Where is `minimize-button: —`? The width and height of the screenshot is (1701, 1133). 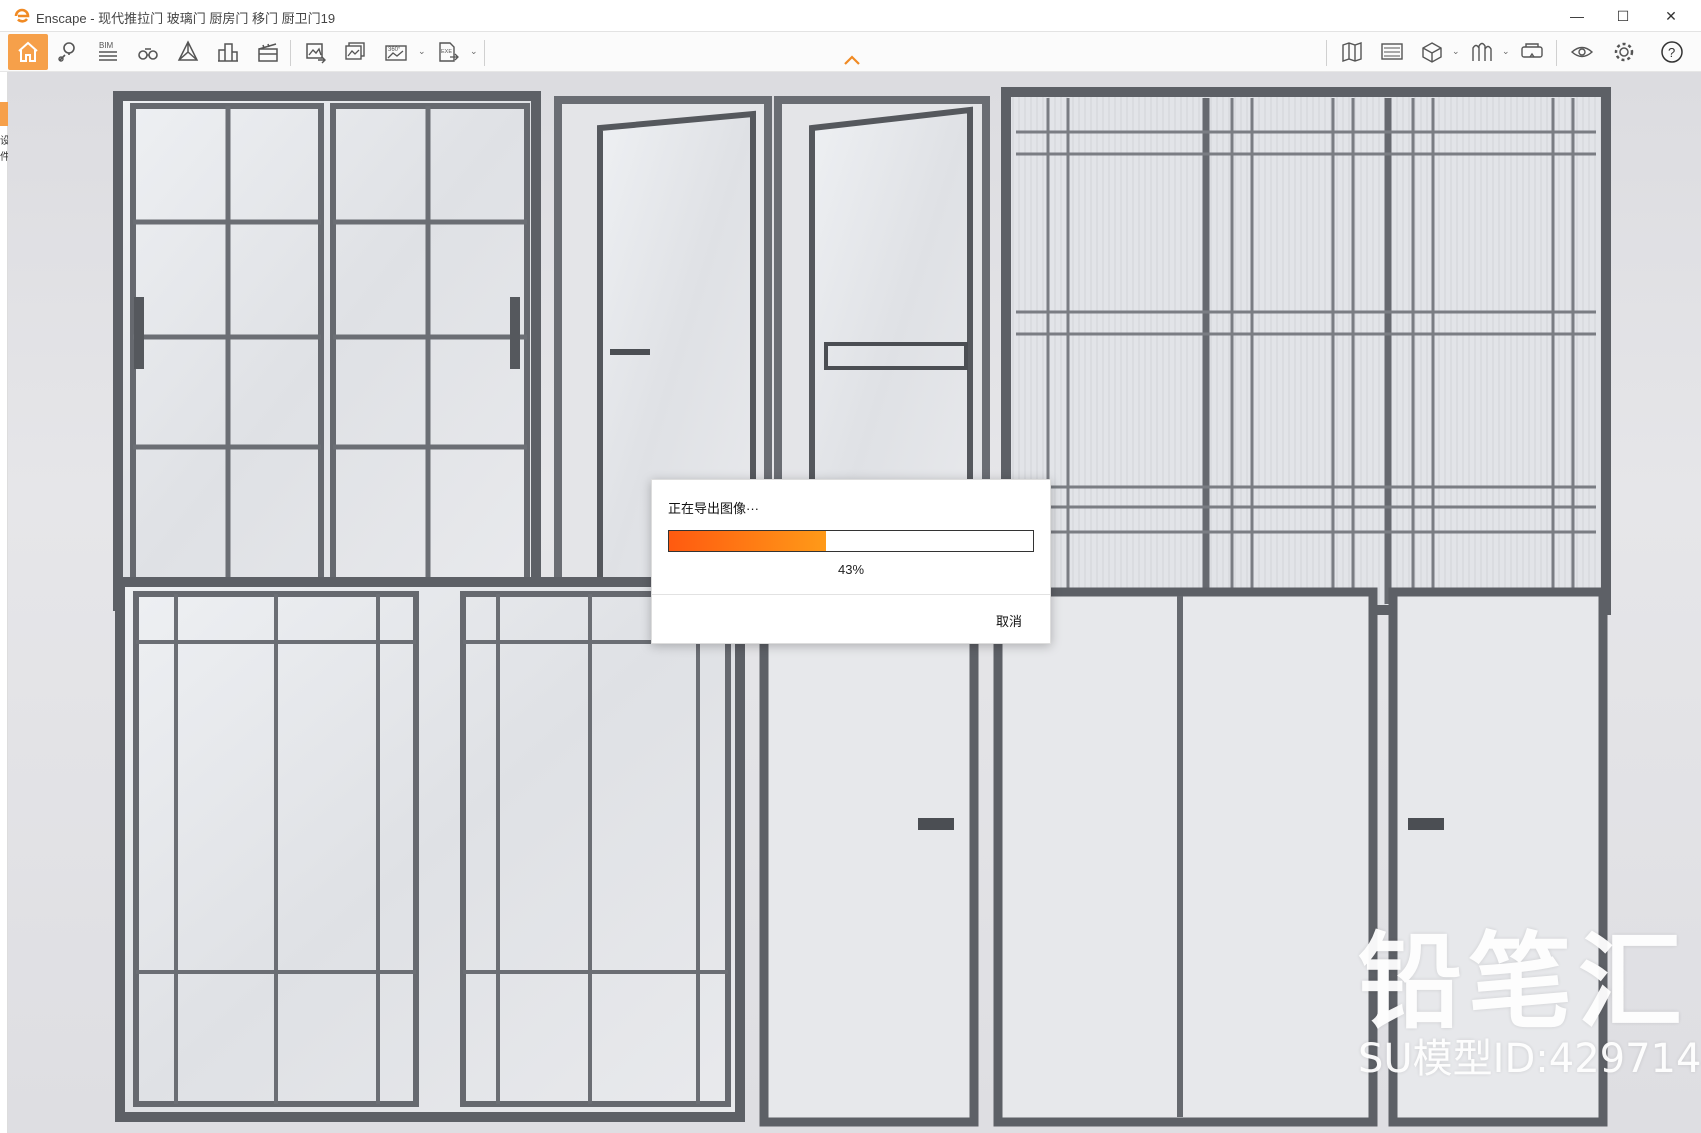 minimize-button: — is located at coordinates (1577, 16).